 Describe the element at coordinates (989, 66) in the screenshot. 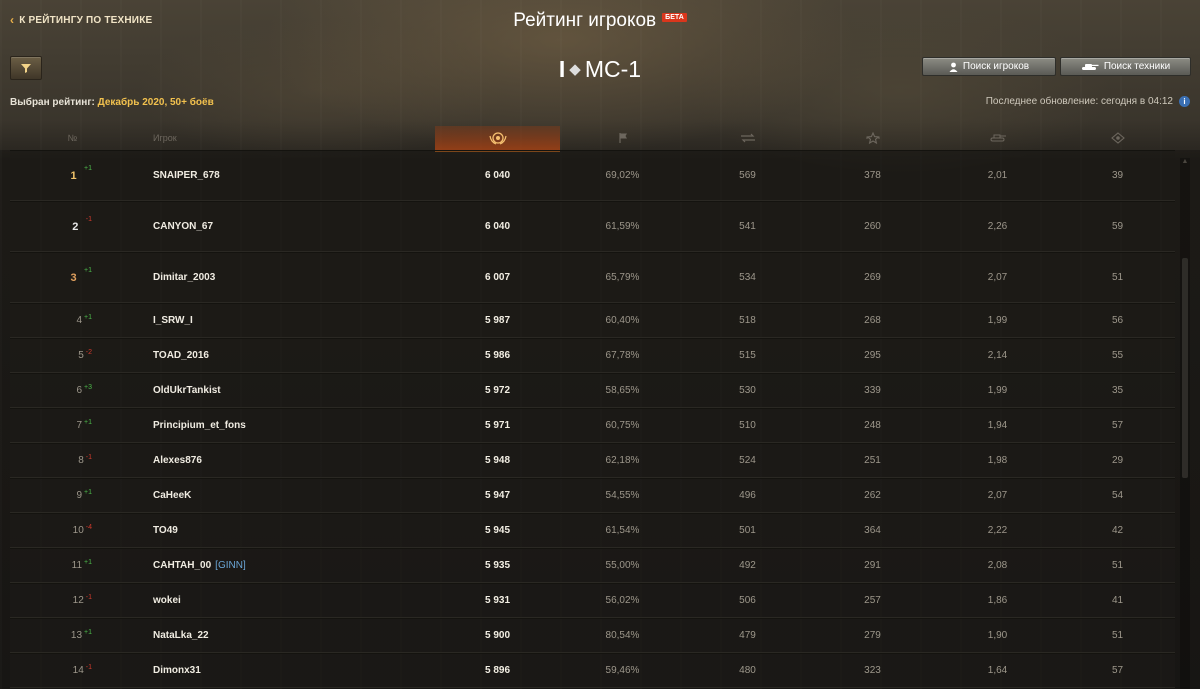

I see `search-players-button: Поиск игроков` at that location.